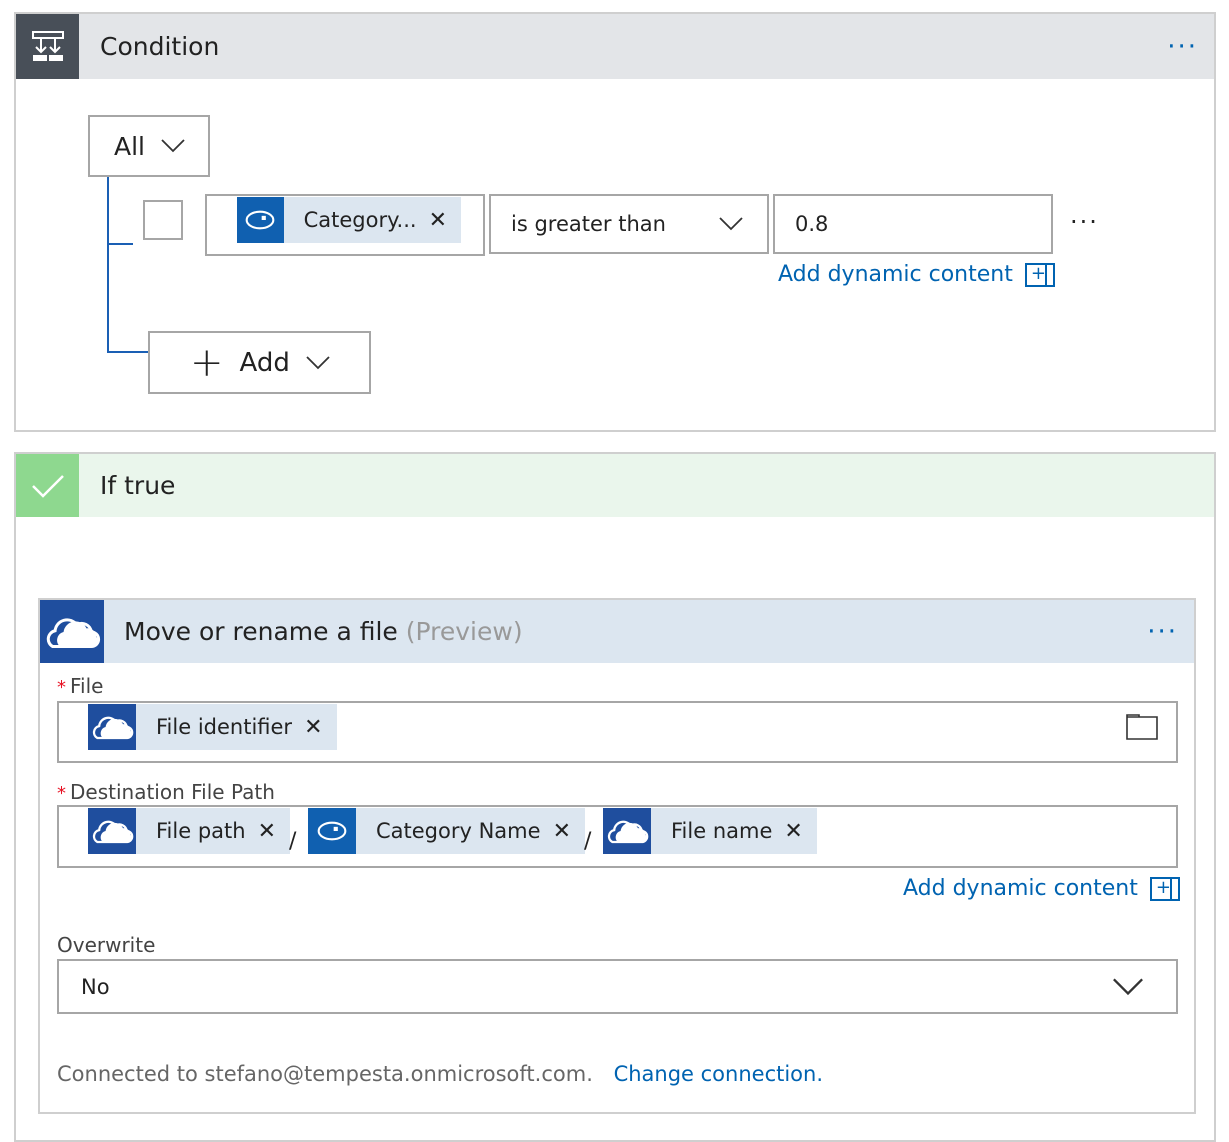 This screenshot has width=1229, height=1142. What do you see at coordinates (129, 146) in the screenshot?
I see `group-operator-value: All` at bounding box center [129, 146].